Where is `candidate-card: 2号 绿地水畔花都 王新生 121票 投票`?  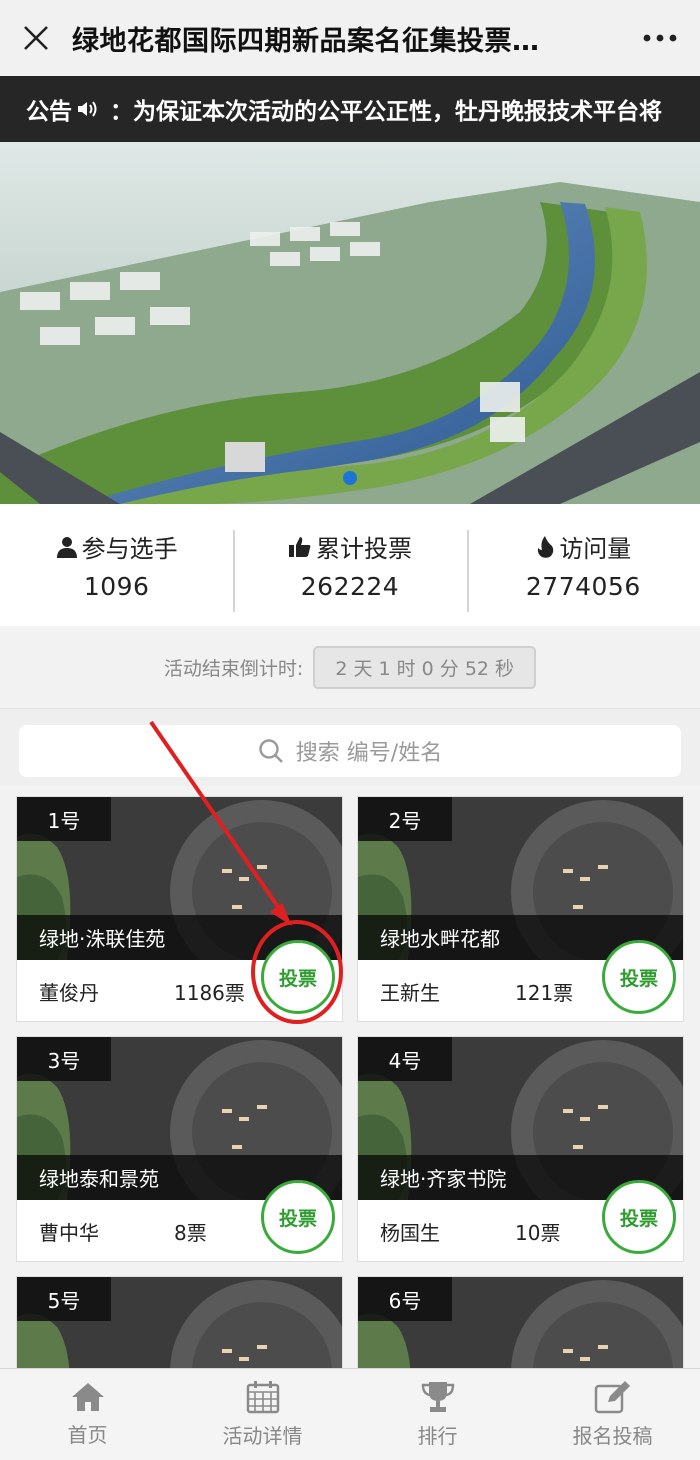 candidate-card: 2号 绿地水畔花都 王新生 121票 投票 is located at coordinates (520, 909).